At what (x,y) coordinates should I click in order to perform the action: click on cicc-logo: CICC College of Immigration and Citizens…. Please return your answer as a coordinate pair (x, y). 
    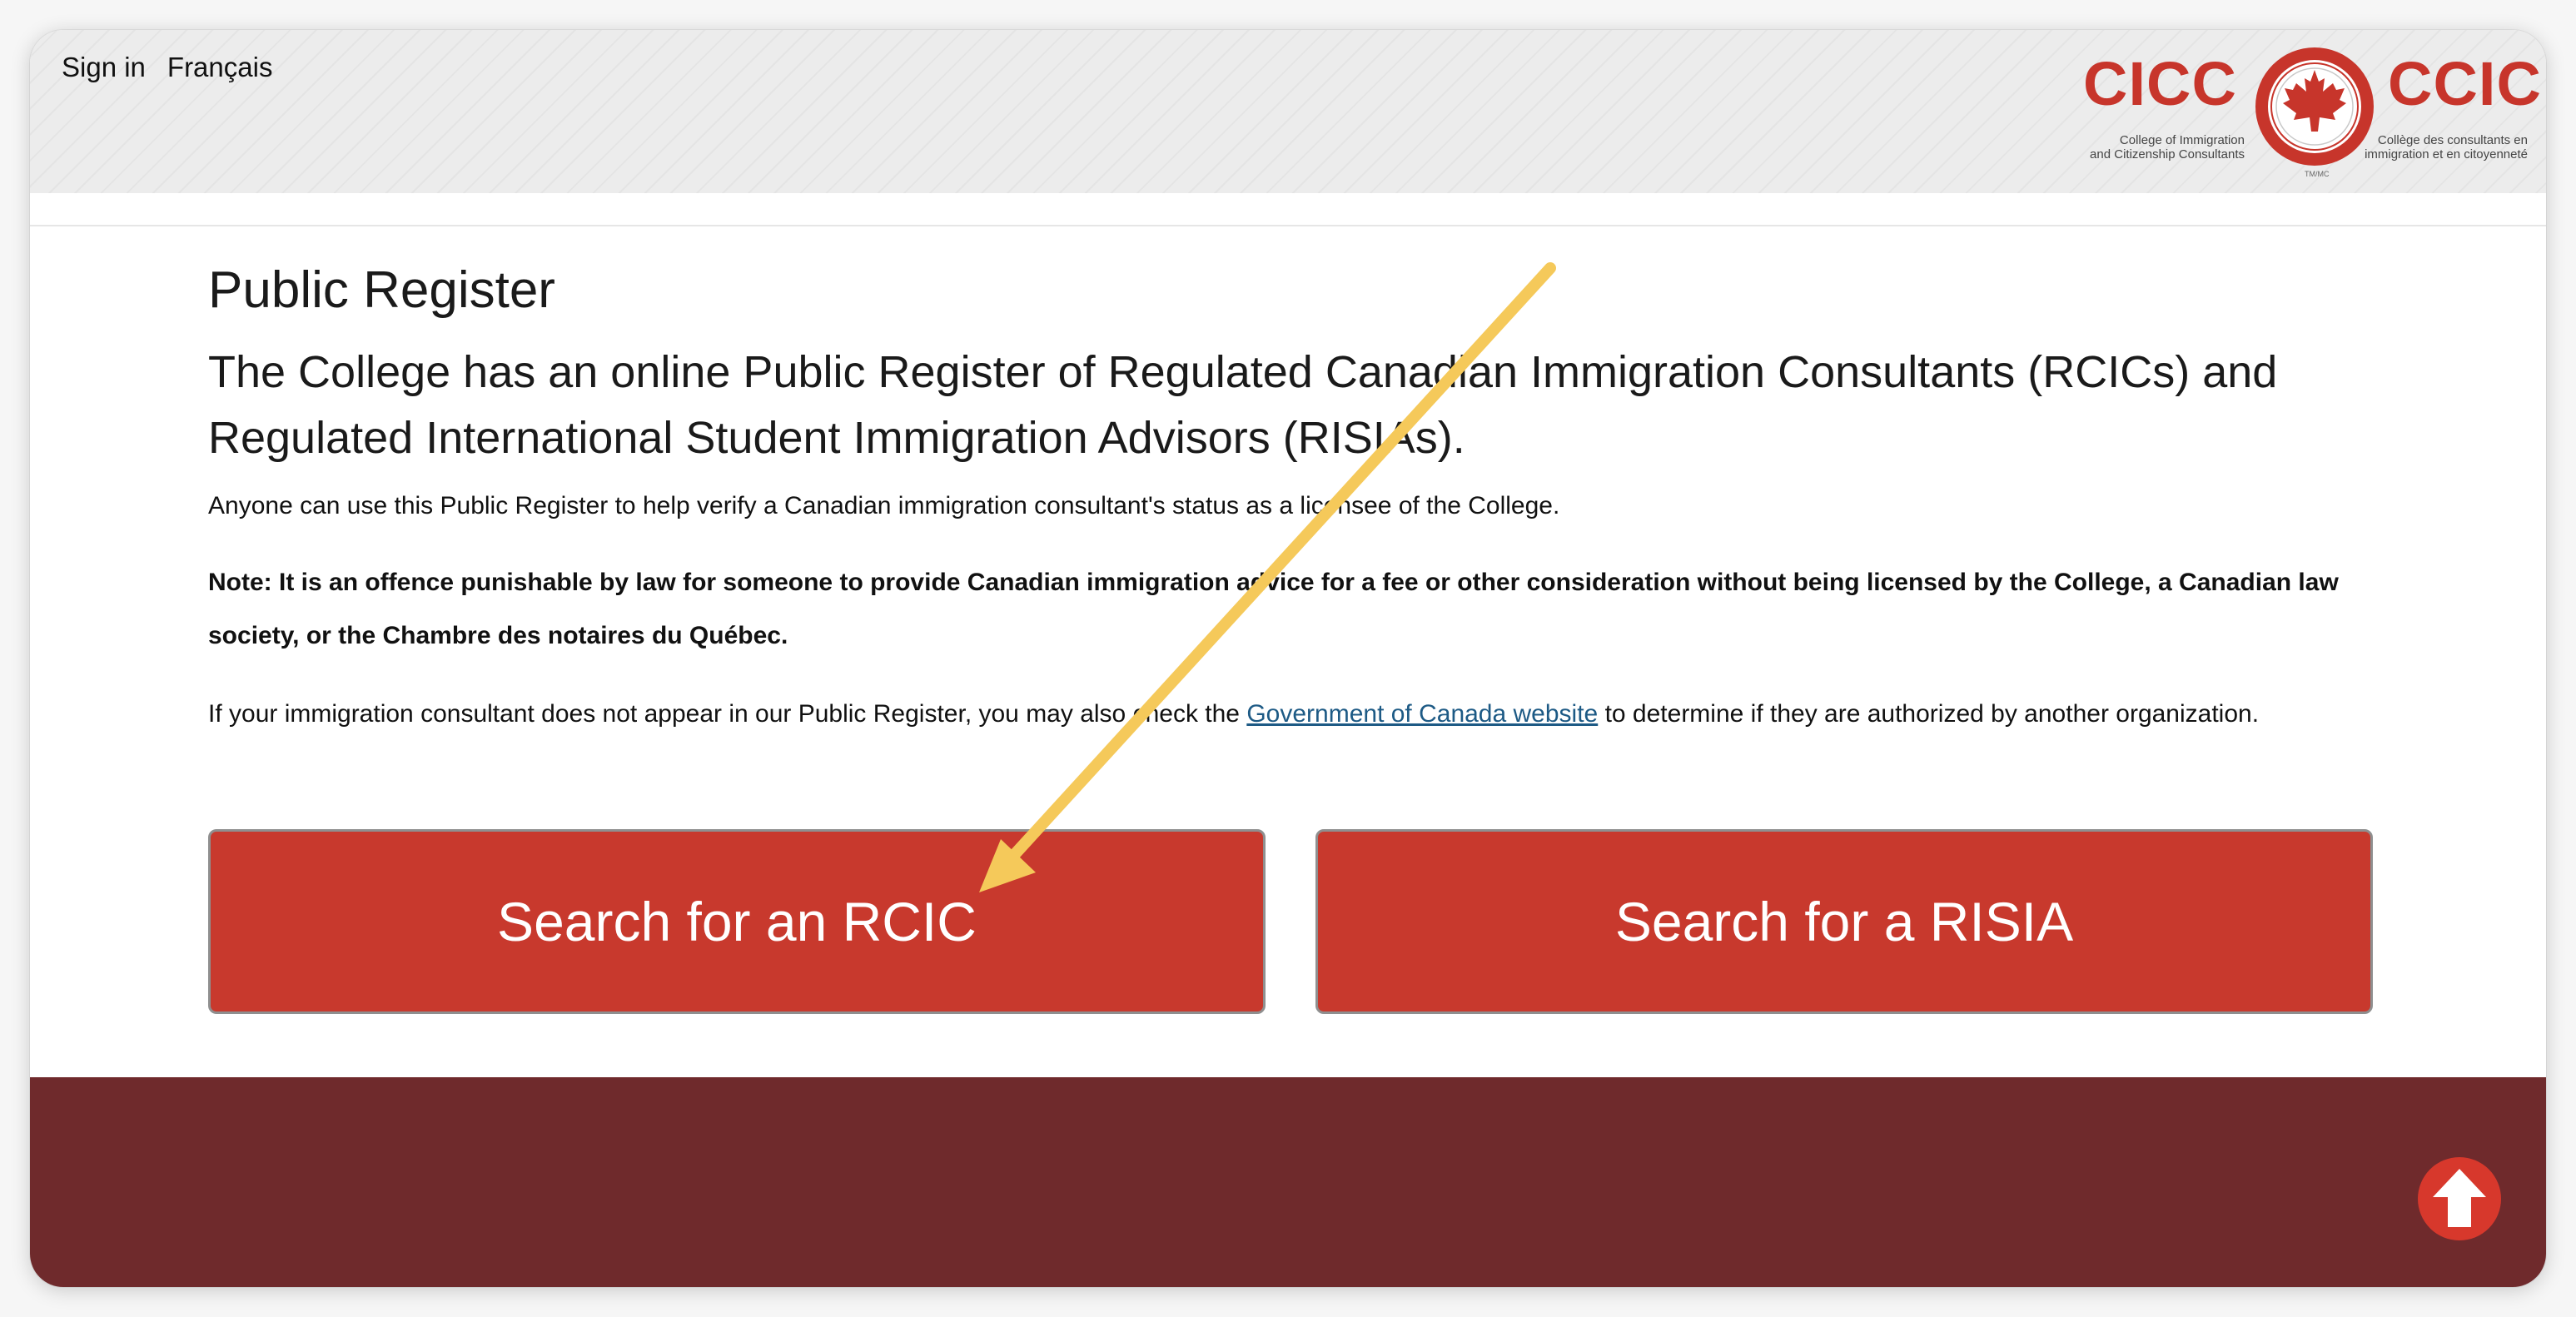
    Looking at the image, I should click on (2310, 115).